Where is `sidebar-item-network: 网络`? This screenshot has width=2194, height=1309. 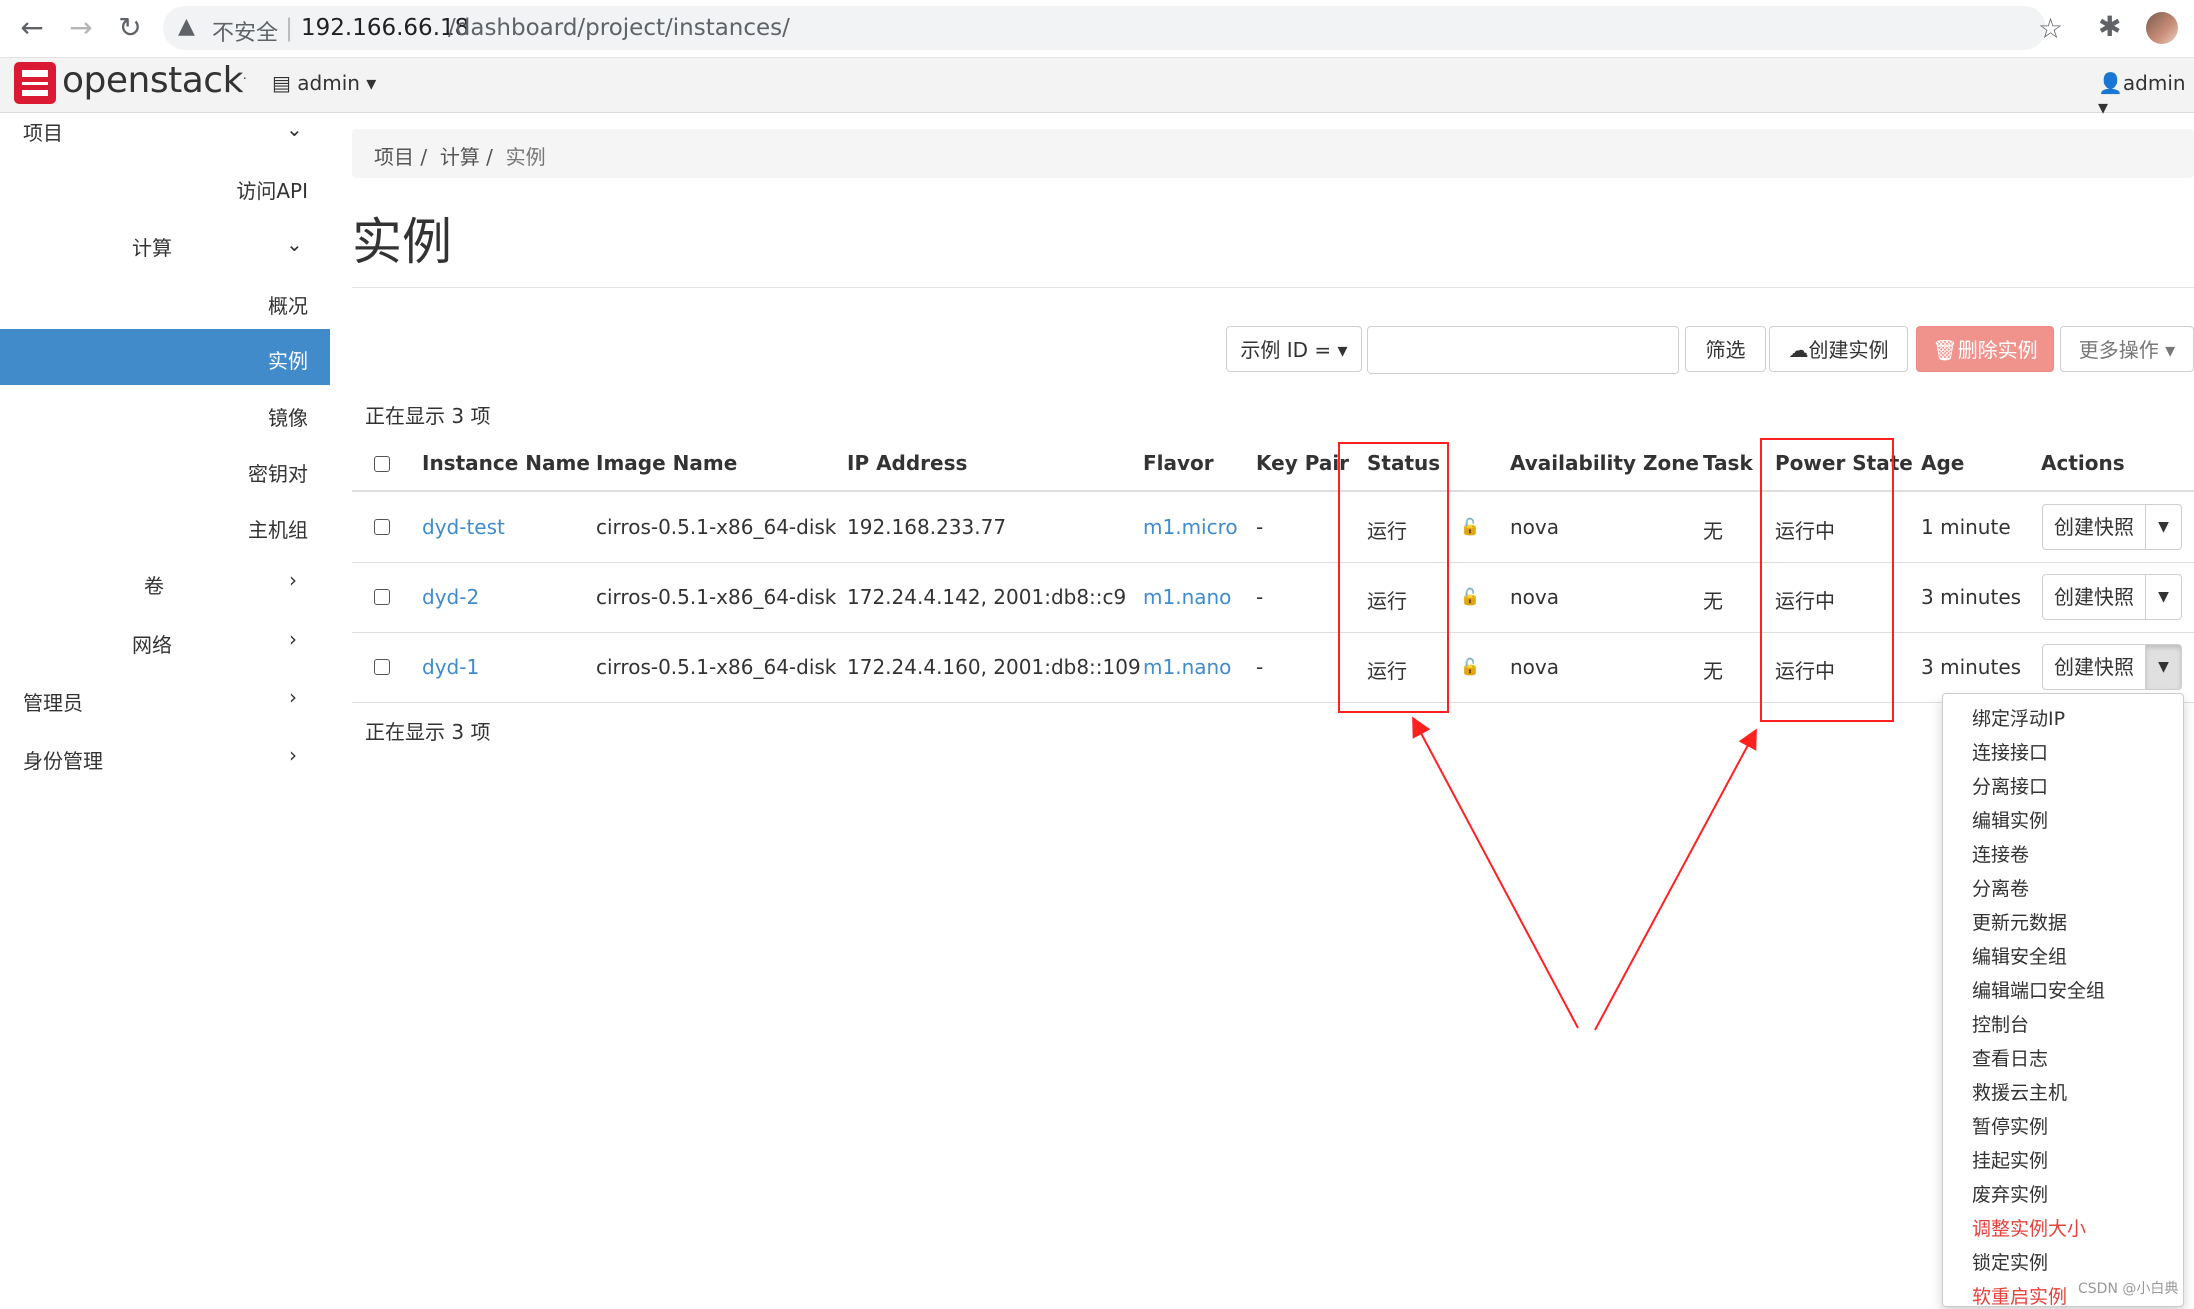 sidebar-item-network: 网络 is located at coordinates (152, 643).